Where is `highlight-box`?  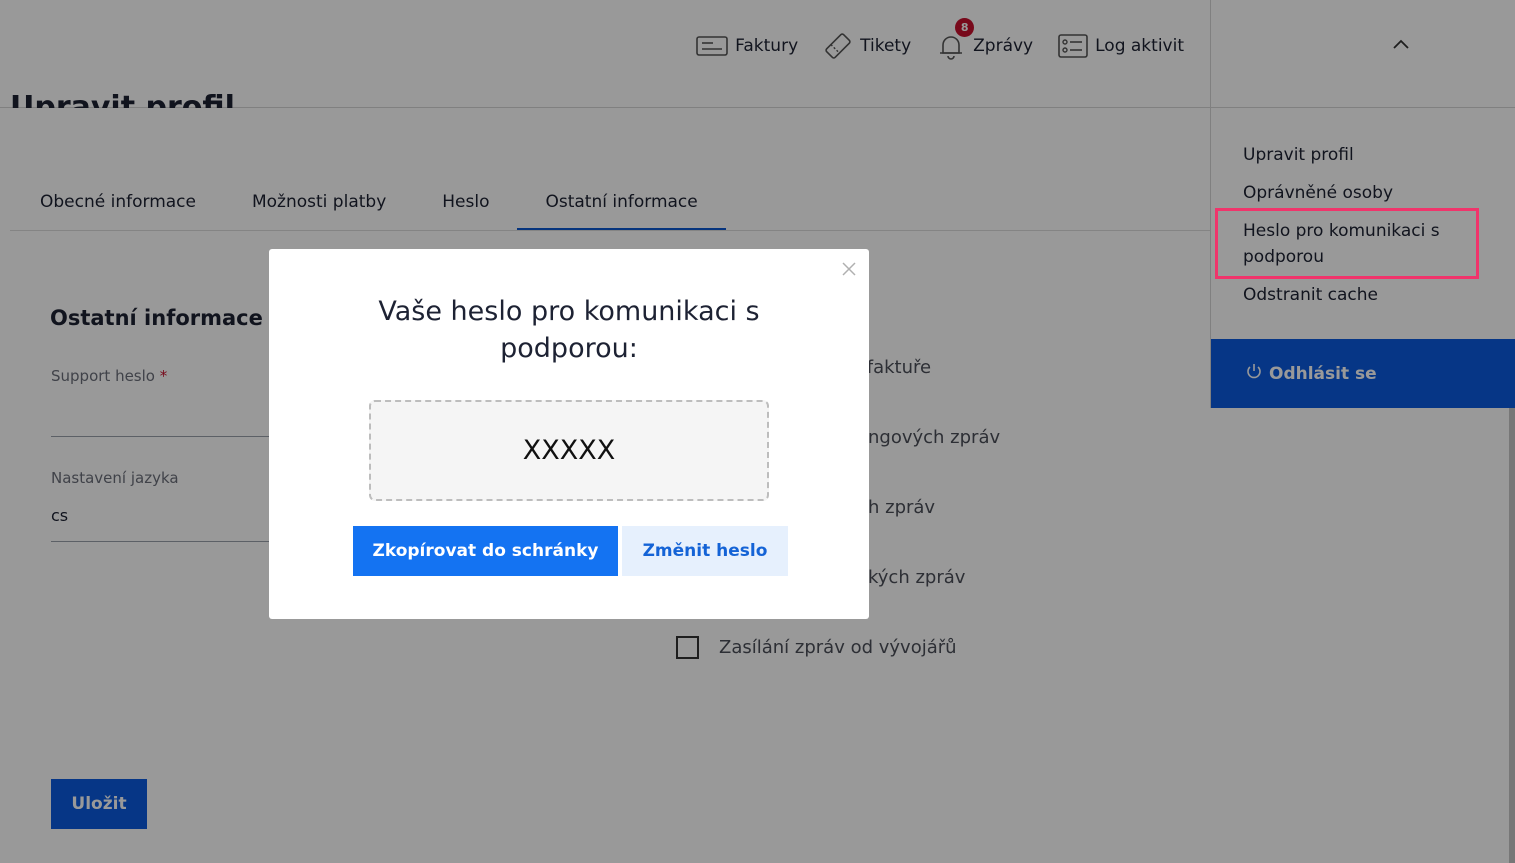 highlight-box is located at coordinates (1347, 243).